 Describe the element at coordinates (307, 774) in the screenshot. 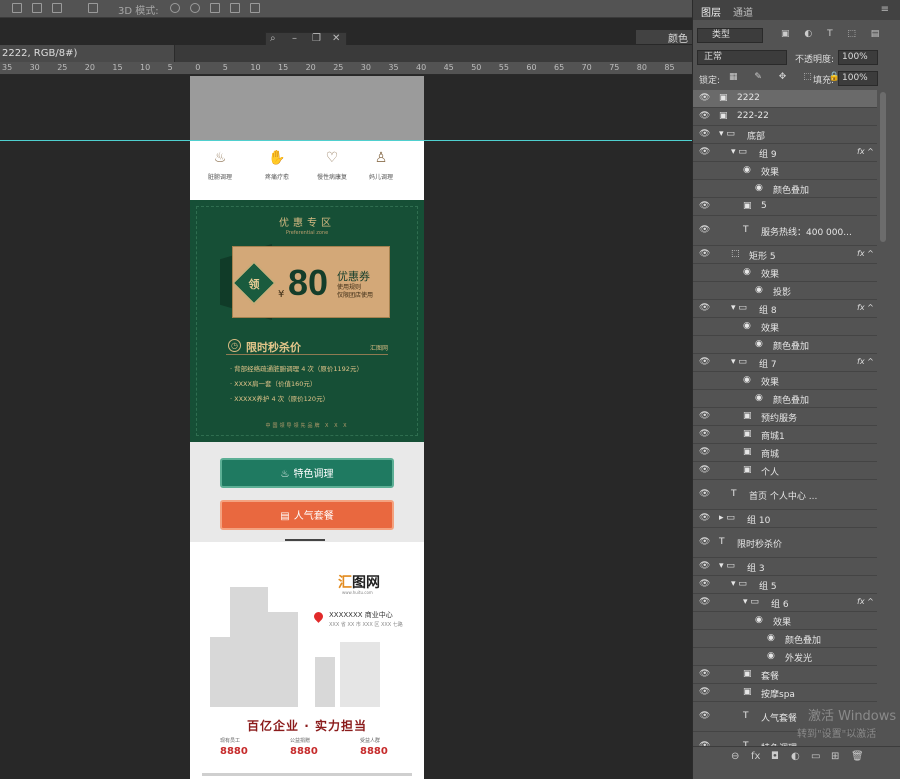

I see `horizontal-scrollbar` at that location.